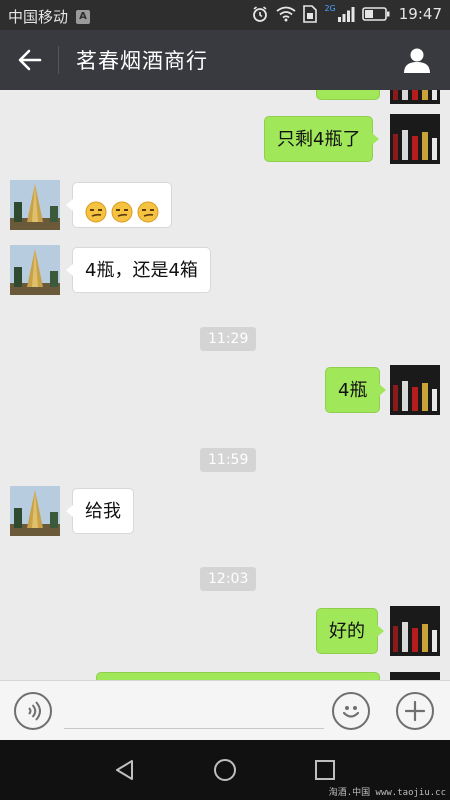 The width and height of the screenshot is (450, 800). I want to click on timestamp: 11:29, so click(228, 339).